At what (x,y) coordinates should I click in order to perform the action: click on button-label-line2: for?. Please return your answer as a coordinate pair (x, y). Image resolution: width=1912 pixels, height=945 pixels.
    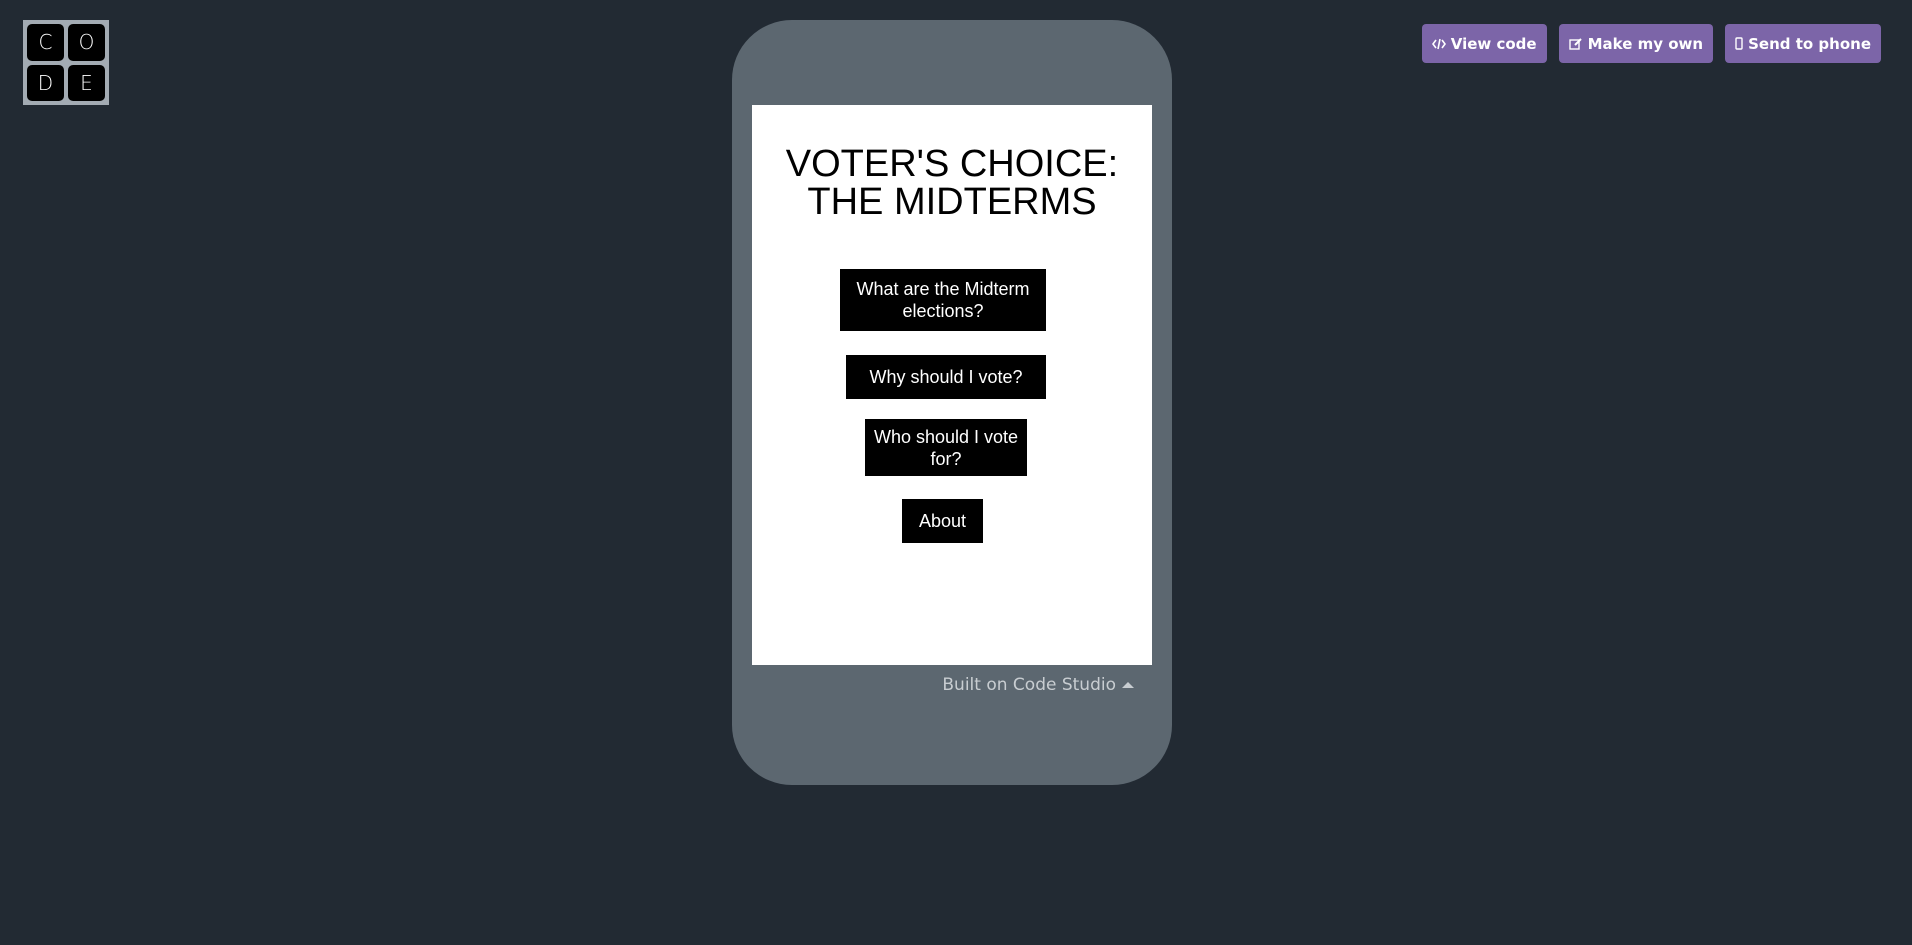
    Looking at the image, I should click on (946, 458).